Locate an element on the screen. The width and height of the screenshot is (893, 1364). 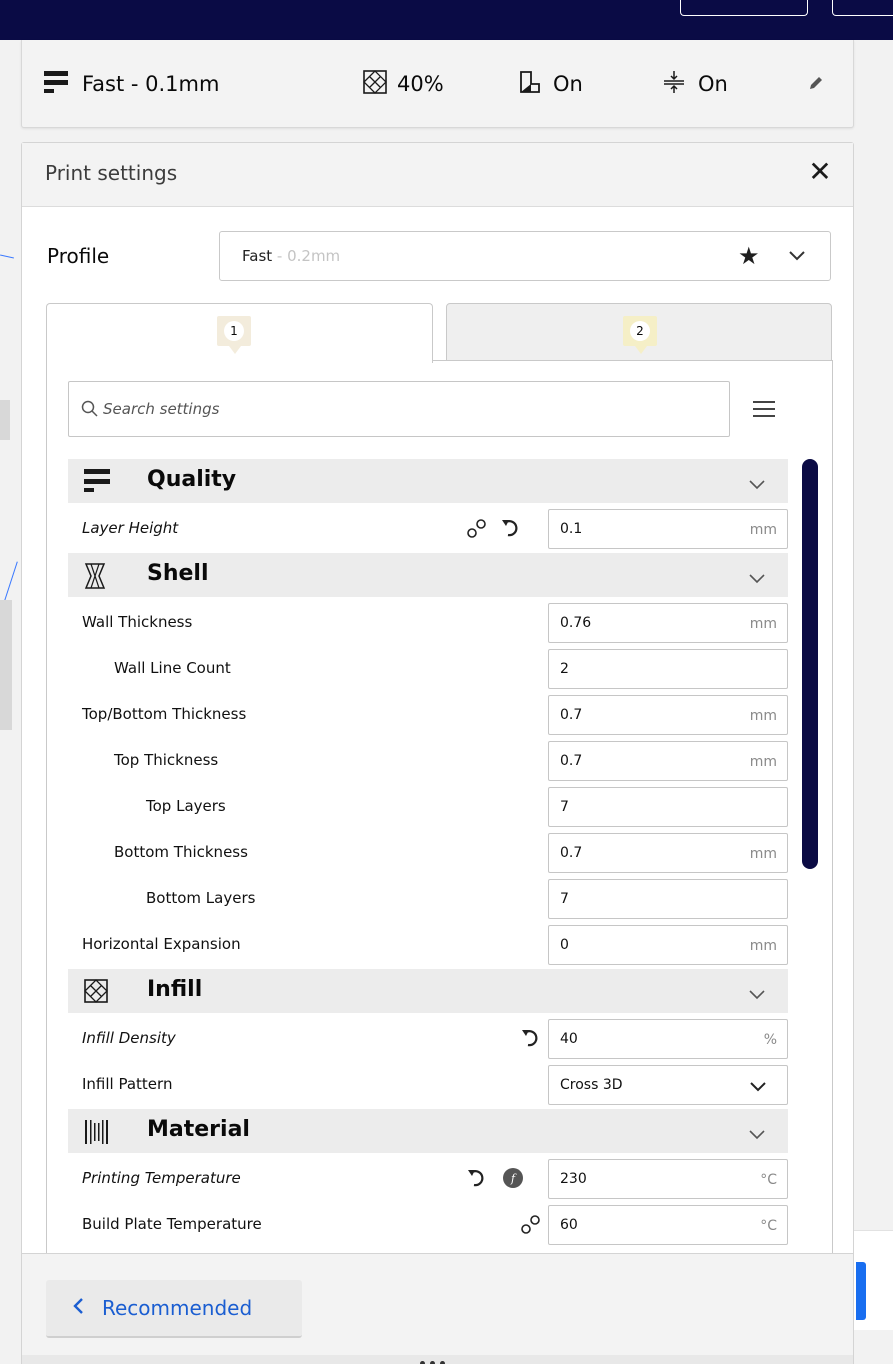
infill-pattern-select: Cross 3D is located at coordinates (668, 1085).